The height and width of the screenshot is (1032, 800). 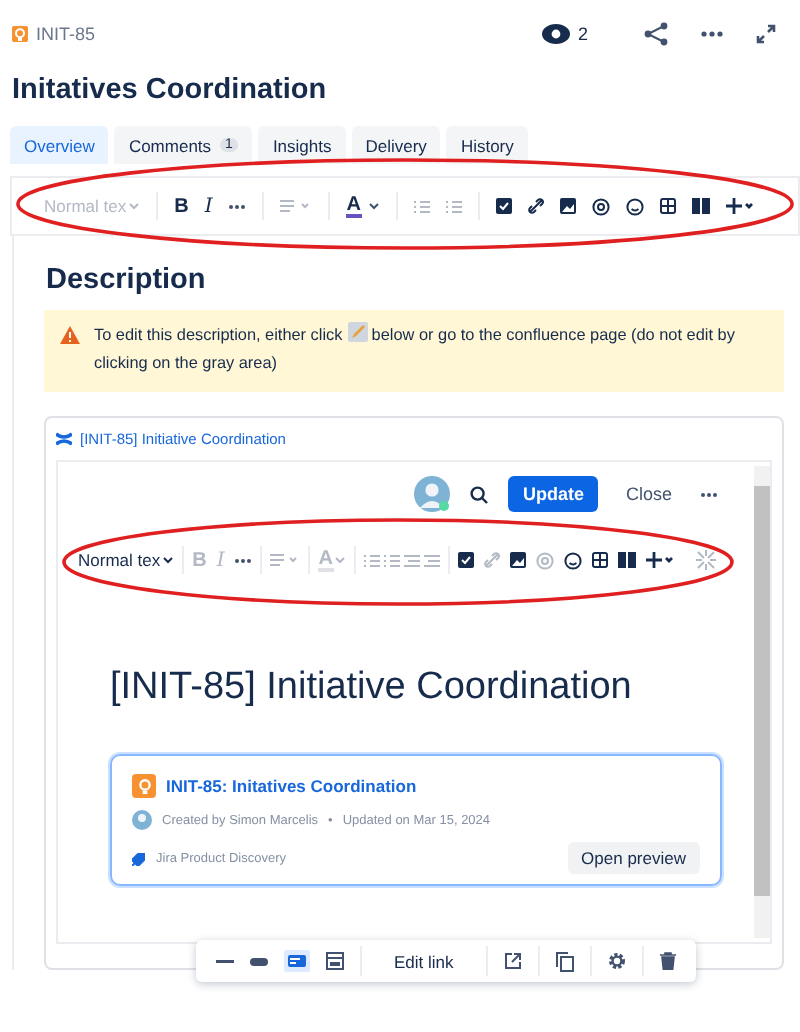 What do you see at coordinates (512, 961) in the screenshot?
I see `external-link-icon` at bounding box center [512, 961].